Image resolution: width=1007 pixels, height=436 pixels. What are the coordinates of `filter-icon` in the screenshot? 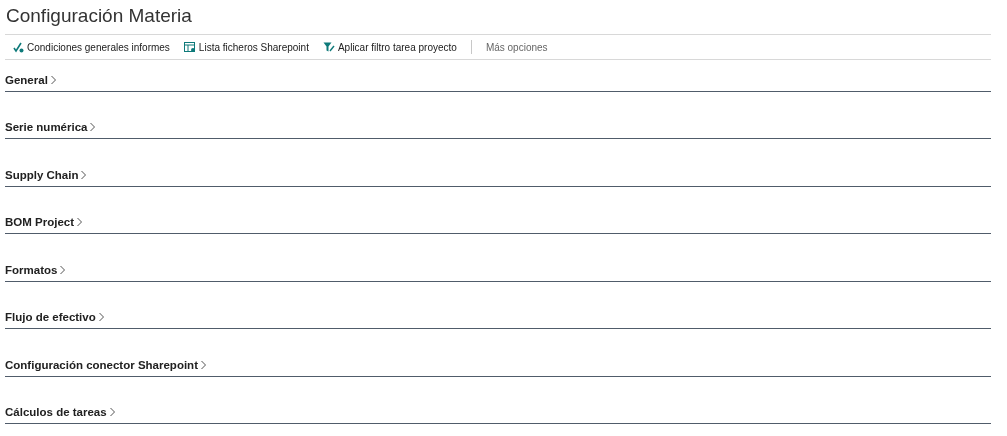 It's located at (328, 47).